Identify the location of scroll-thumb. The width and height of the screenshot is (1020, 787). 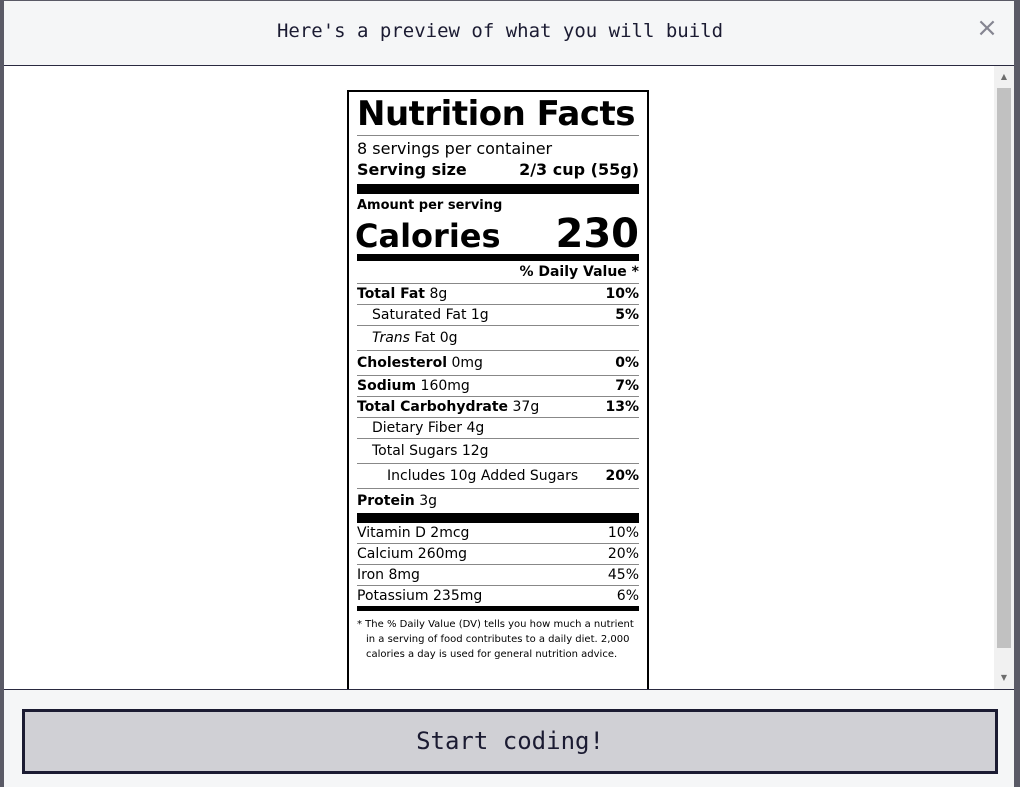
(1004, 368).